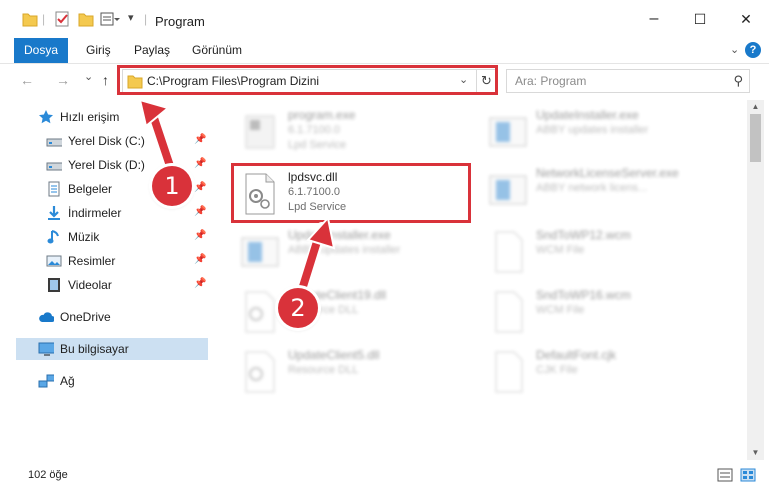 The image size is (769, 501). Describe the element at coordinates (112, 237) in the screenshot. I see `sidebar-item-music: Müzik 📌` at that location.